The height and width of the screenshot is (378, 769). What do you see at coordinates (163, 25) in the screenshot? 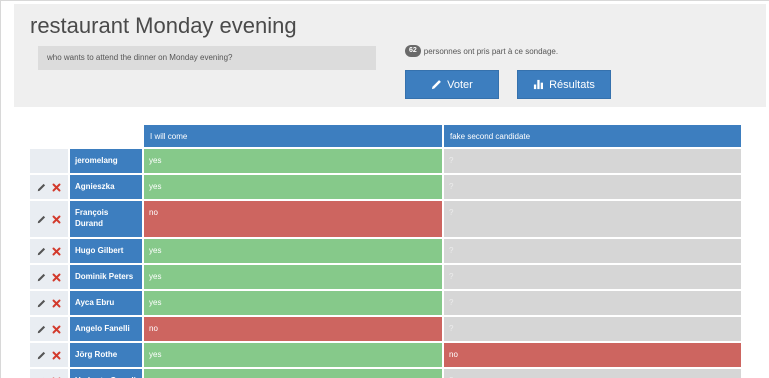
I see `page-title: restaurant Monday evening` at bounding box center [163, 25].